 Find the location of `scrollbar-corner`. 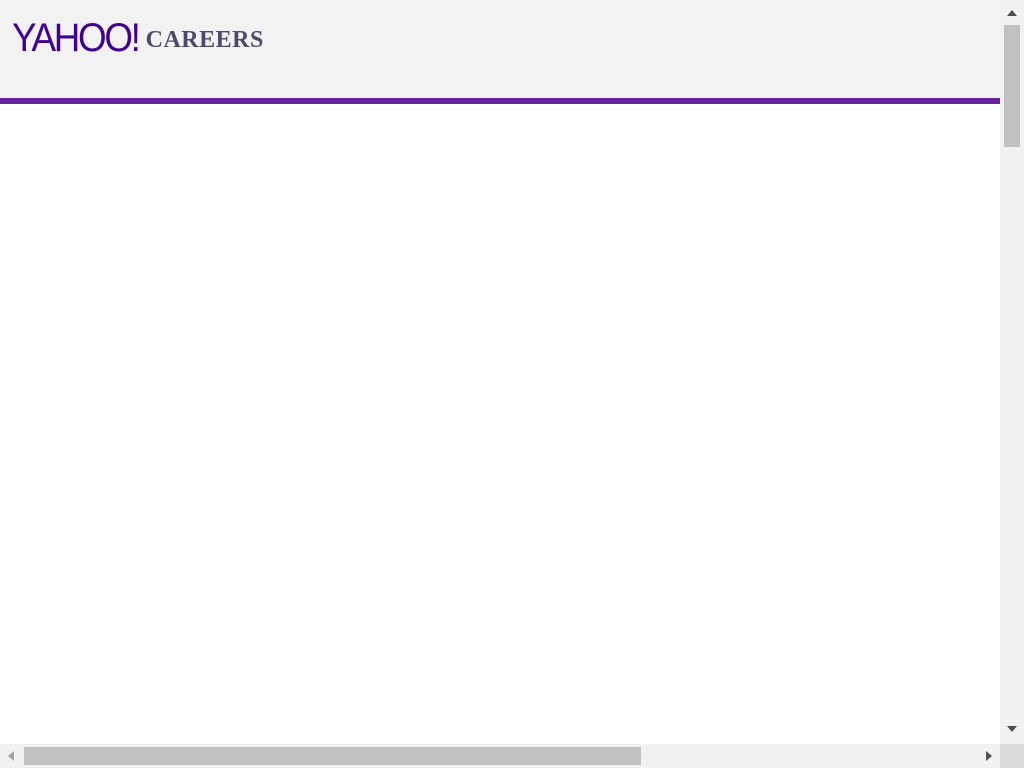

scrollbar-corner is located at coordinates (1012, 756).